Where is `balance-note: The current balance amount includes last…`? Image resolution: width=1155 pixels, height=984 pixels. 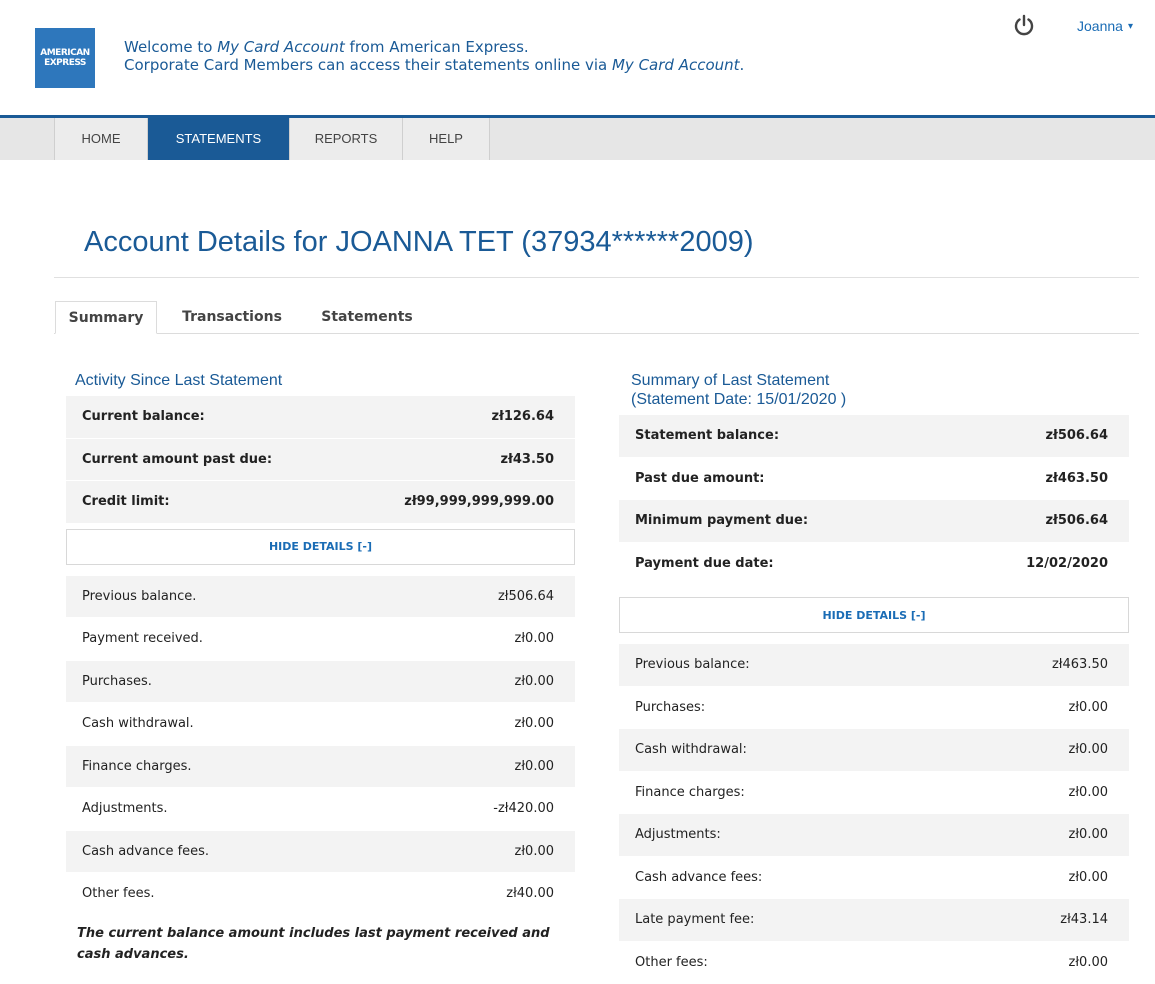 balance-note: The current balance amount includes last… is located at coordinates (316, 944).